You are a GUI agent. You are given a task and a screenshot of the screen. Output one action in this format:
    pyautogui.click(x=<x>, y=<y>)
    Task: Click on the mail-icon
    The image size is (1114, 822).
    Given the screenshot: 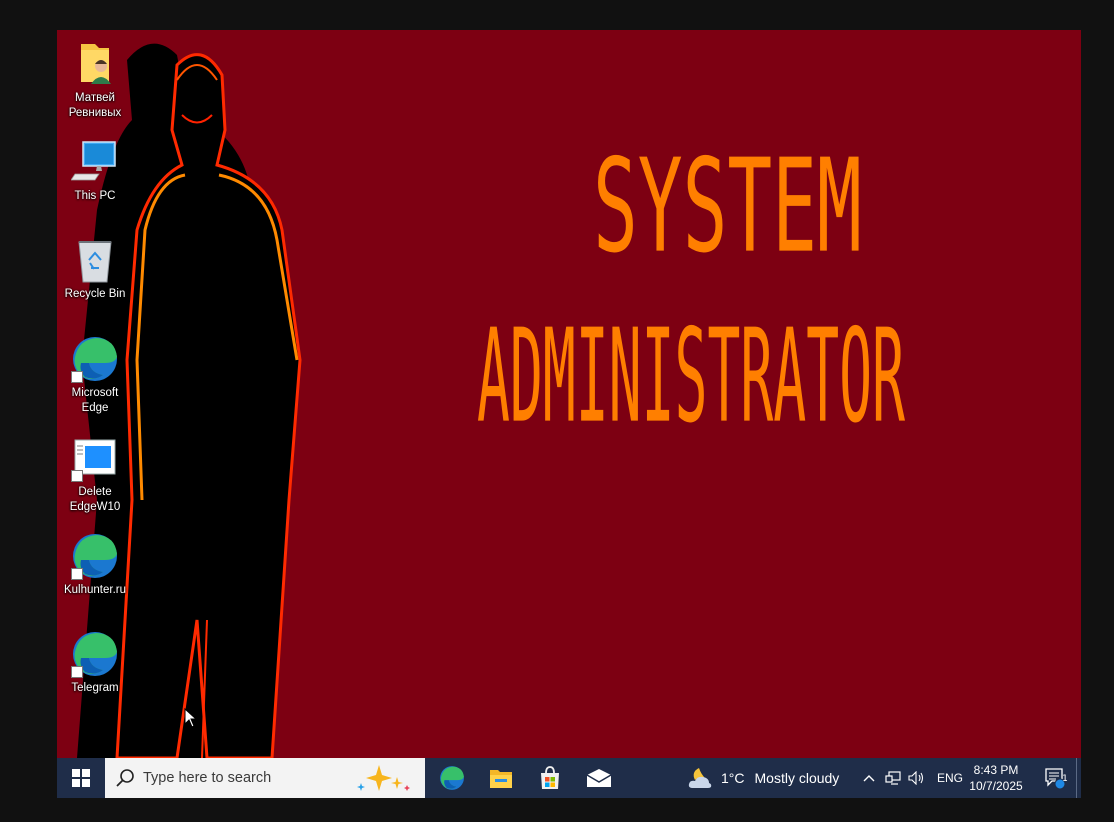 What is the action you would take?
    pyautogui.click(x=598, y=778)
    